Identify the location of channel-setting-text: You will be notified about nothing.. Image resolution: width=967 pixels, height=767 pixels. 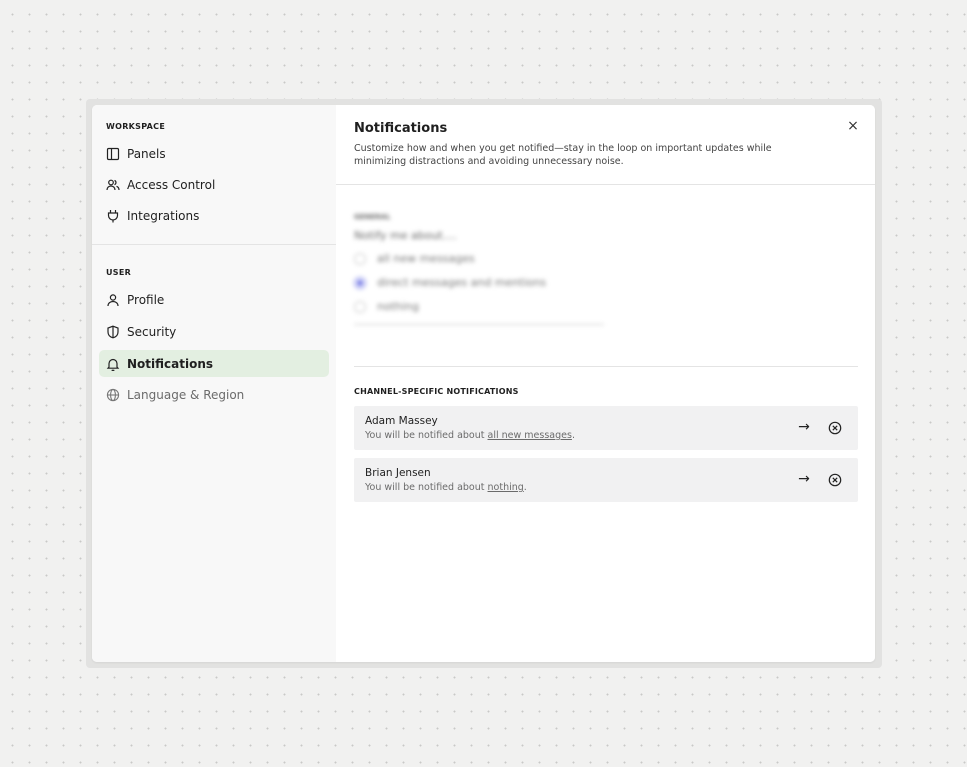
(446, 487).